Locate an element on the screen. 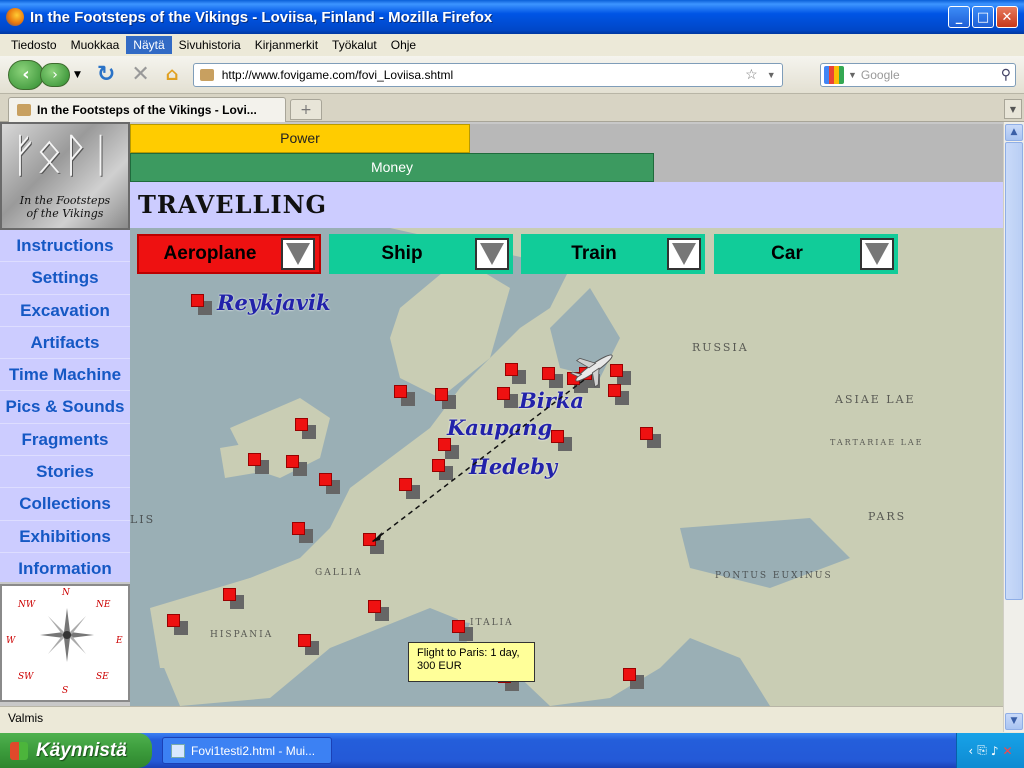 Image resolution: width=1024 pixels, height=768 pixels. forward-button: › is located at coordinates (55, 74).